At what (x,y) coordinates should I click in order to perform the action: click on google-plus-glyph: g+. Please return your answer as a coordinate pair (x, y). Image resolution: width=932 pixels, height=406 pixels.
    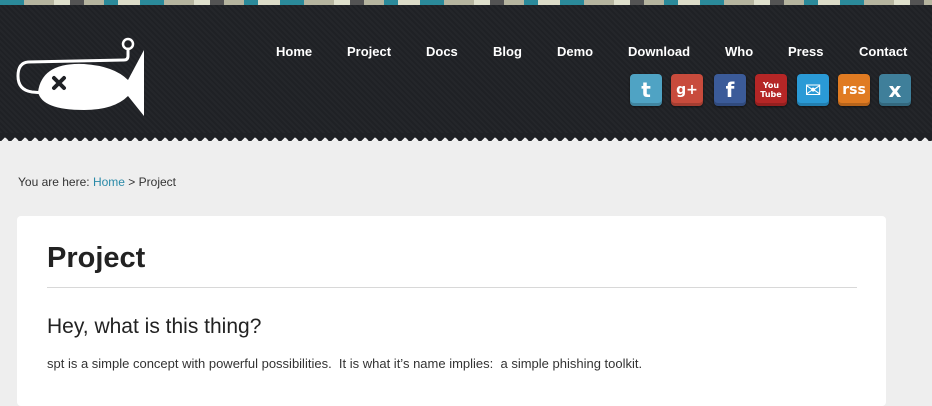
    Looking at the image, I should click on (687, 90).